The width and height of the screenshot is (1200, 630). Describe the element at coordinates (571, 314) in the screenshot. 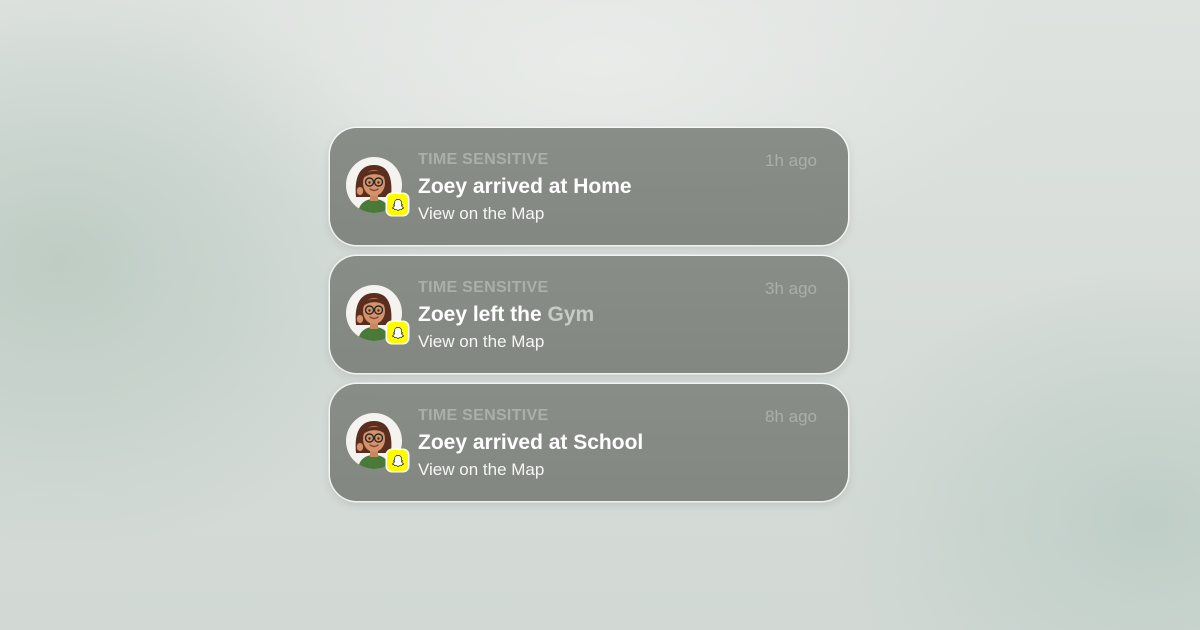

I see `notification-title-place: Gym` at that location.